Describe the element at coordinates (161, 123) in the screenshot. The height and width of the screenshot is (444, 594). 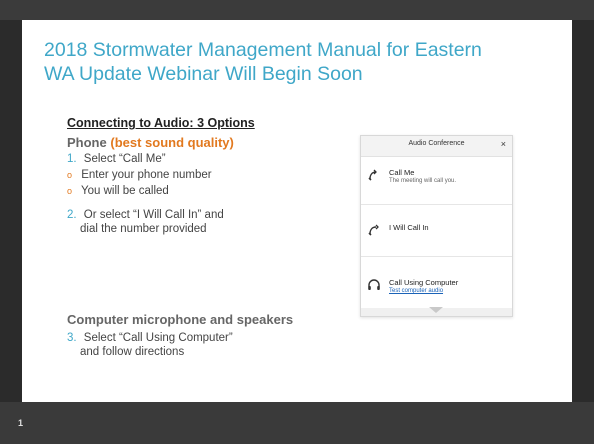
I see `section-heading: Connecting to Audio: 3 Options` at that location.